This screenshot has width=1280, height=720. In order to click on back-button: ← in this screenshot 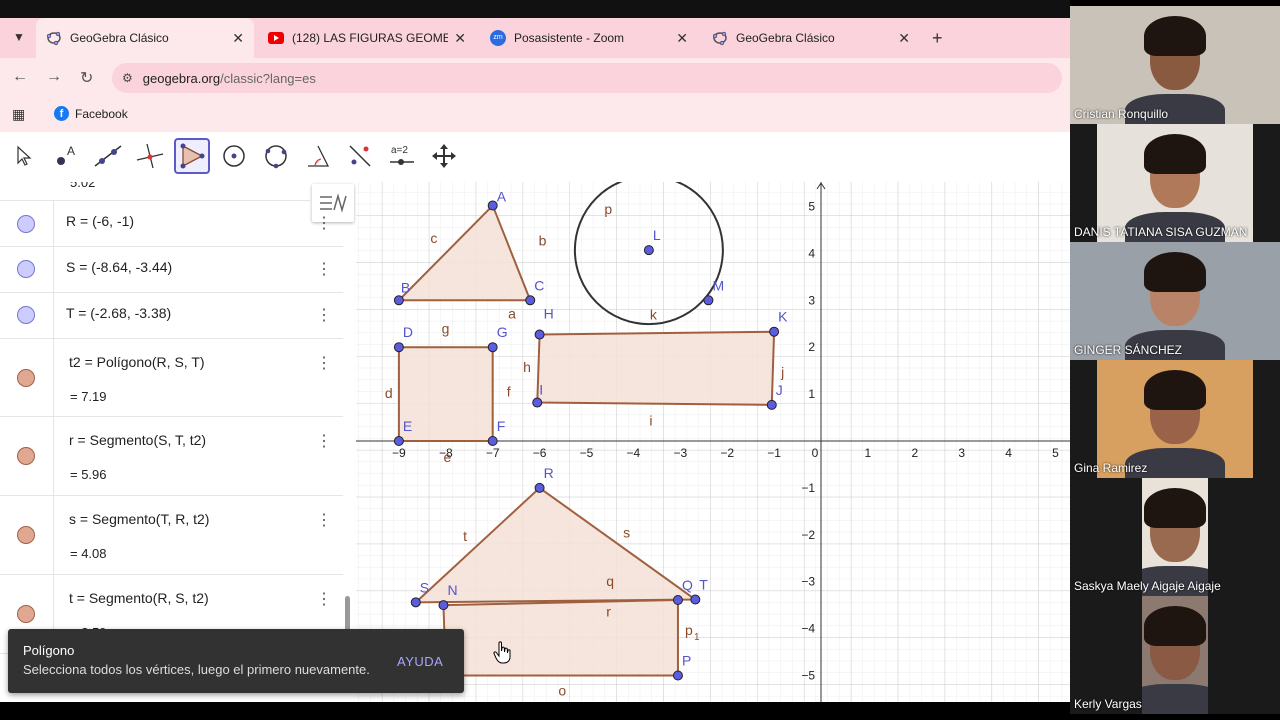, I will do `click(20, 77)`.